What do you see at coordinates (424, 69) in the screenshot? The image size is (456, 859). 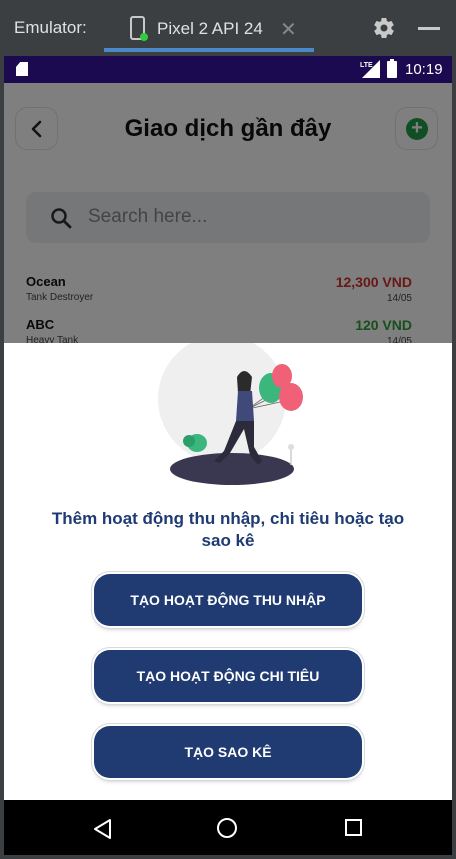 I see `status-time: 10:19` at bounding box center [424, 69].